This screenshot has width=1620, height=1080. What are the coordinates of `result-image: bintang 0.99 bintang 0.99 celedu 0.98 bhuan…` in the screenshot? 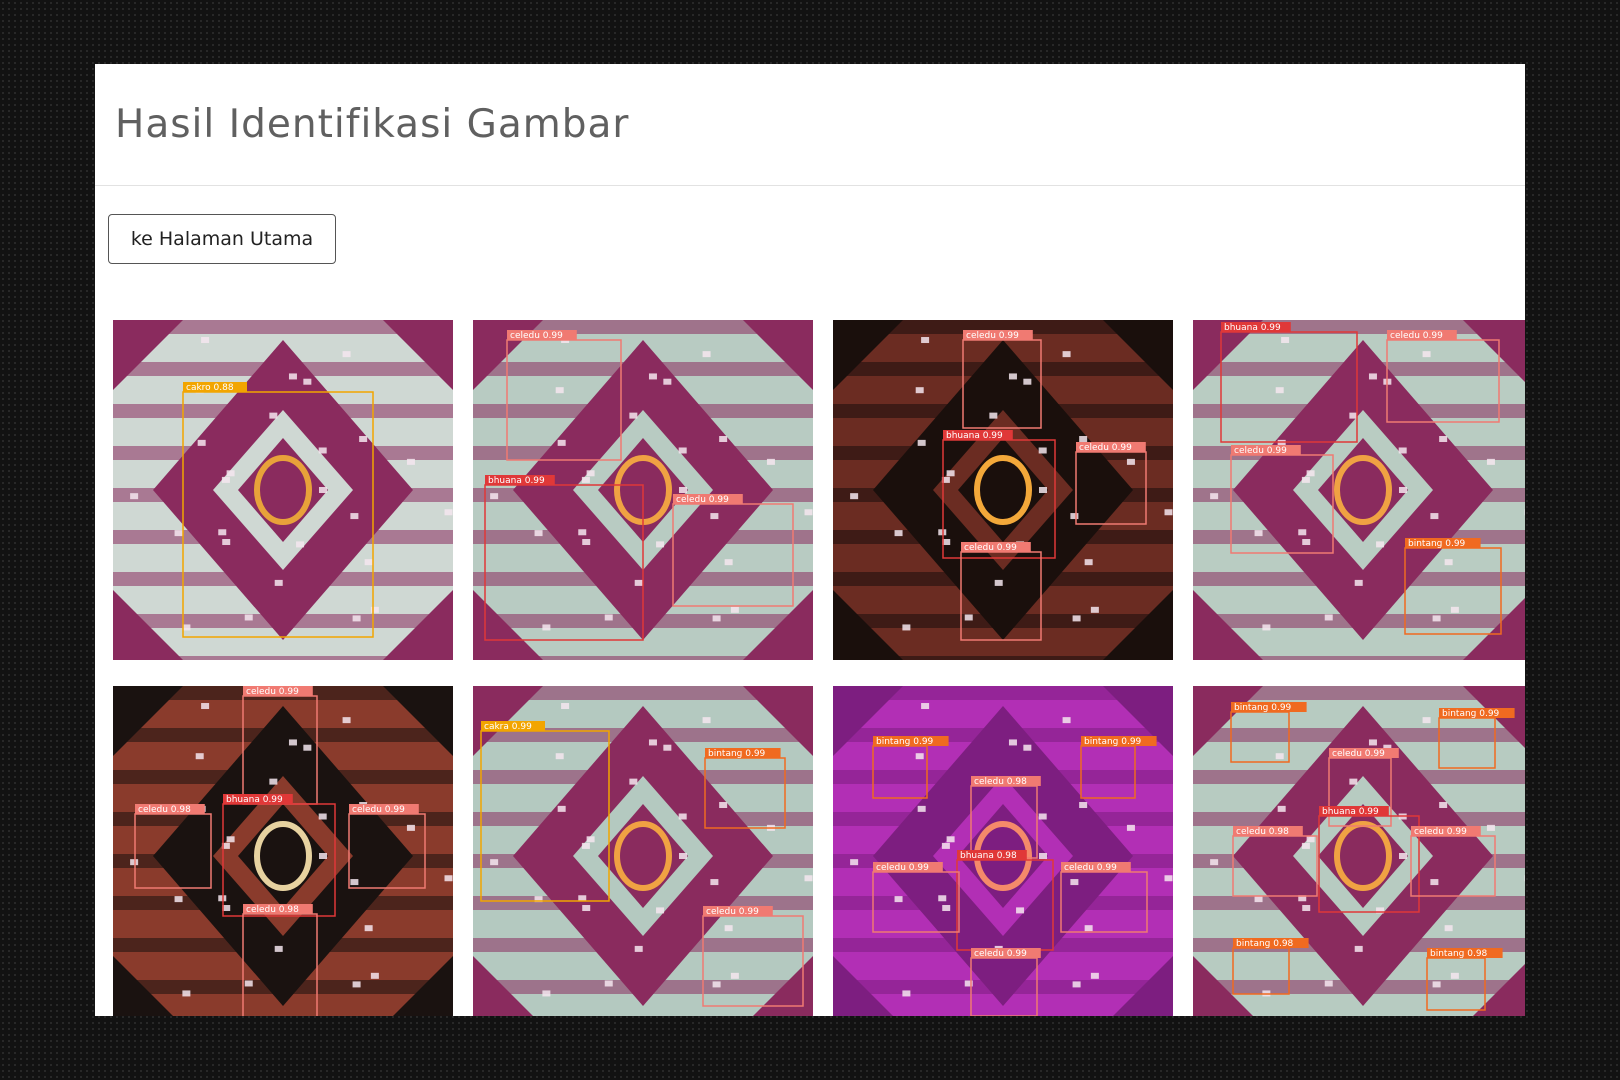 It's located at (1003, 851).